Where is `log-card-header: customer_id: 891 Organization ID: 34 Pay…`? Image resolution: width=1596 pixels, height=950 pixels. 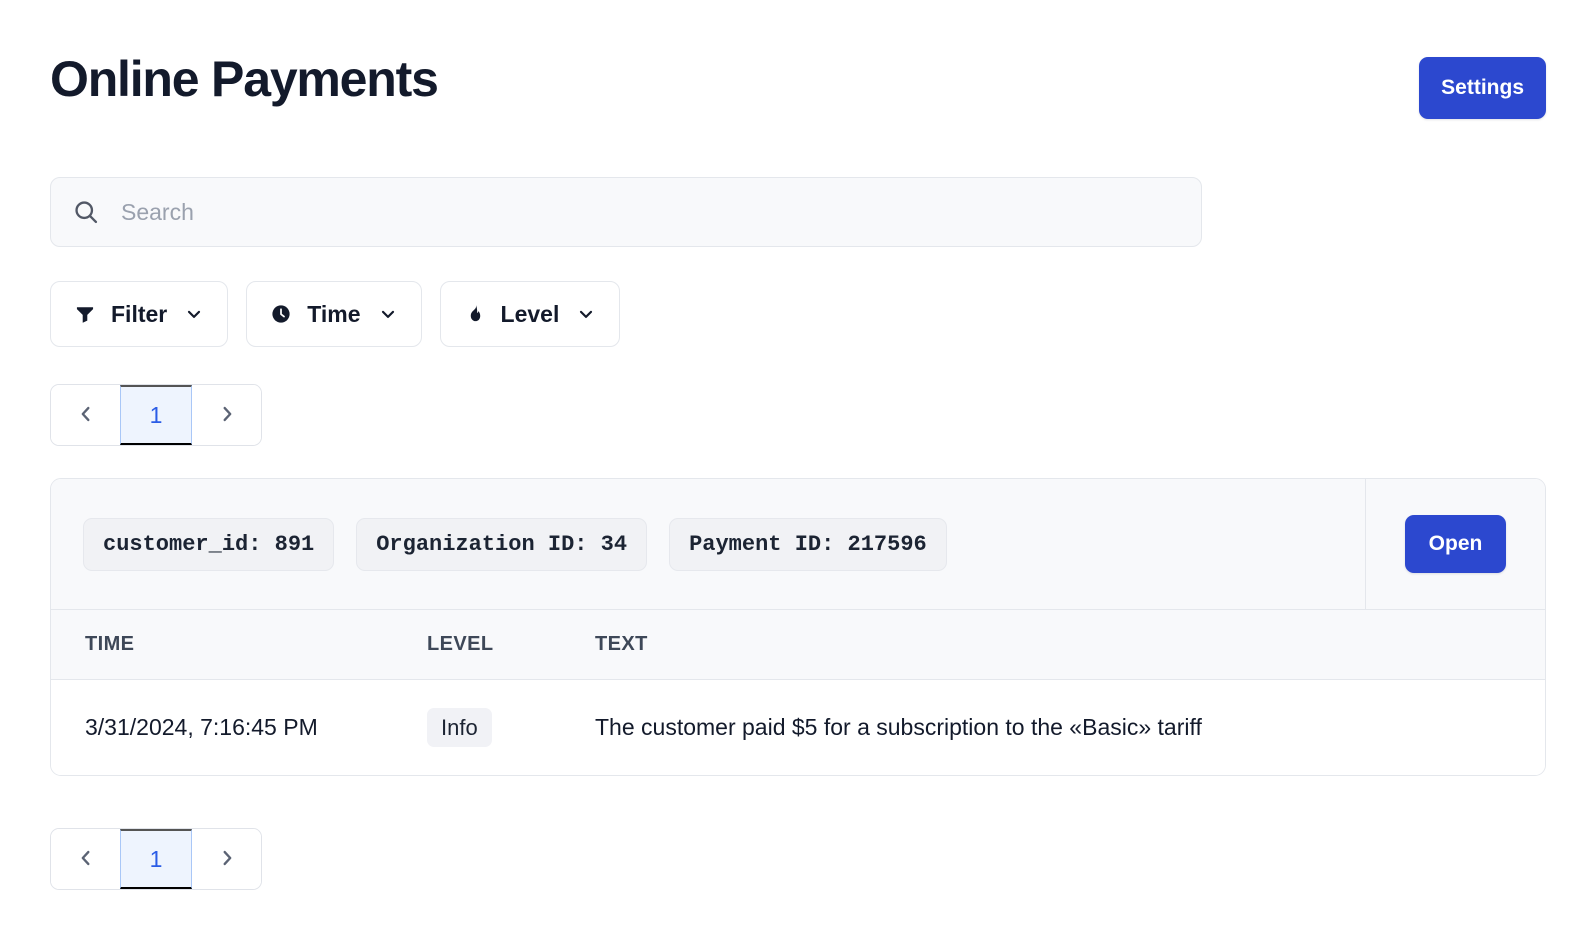
log-card-header: customer_id: 891 Organization ID: 34 Pay… is located at coordinates (798, 544).